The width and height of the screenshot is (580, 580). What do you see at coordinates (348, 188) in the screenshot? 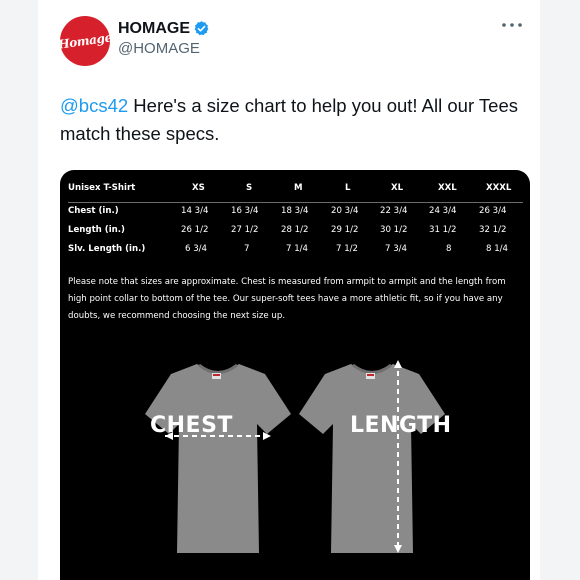
I see `size-header: L` at bounding box center [348, 188].